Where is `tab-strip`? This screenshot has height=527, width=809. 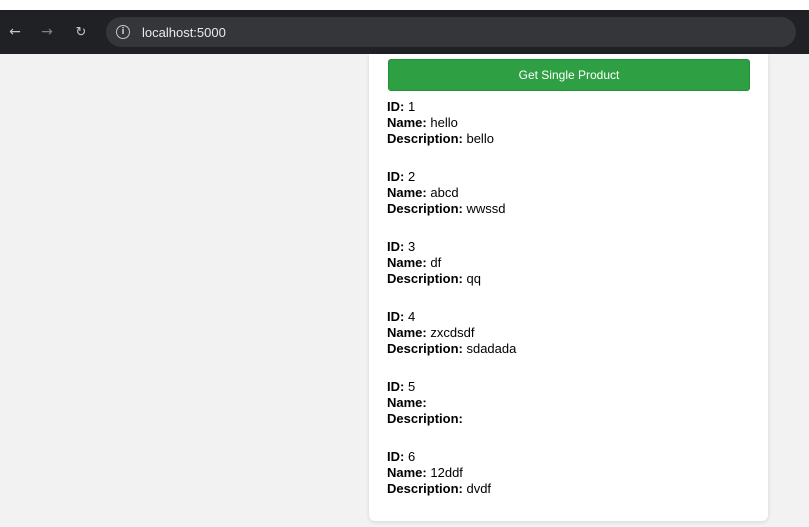
tab-strip is located at coordinates (404, 5).